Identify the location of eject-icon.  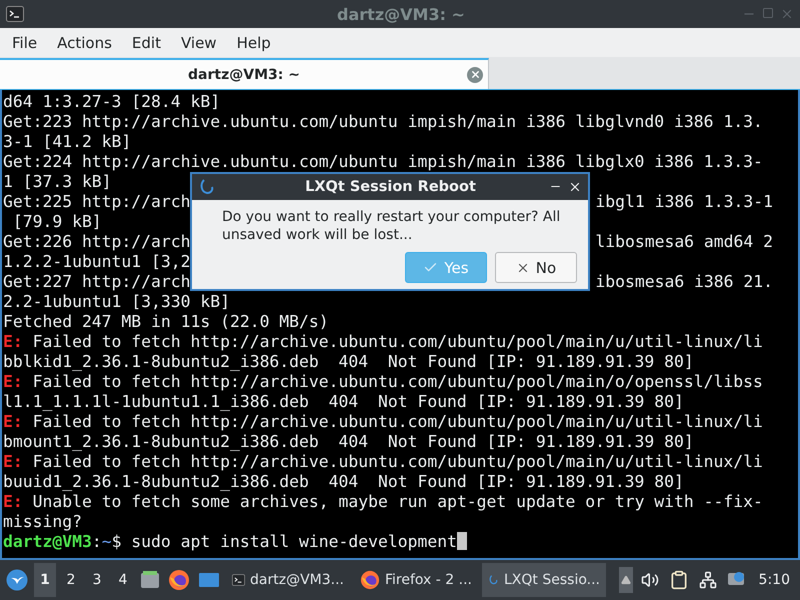
(625, 580).